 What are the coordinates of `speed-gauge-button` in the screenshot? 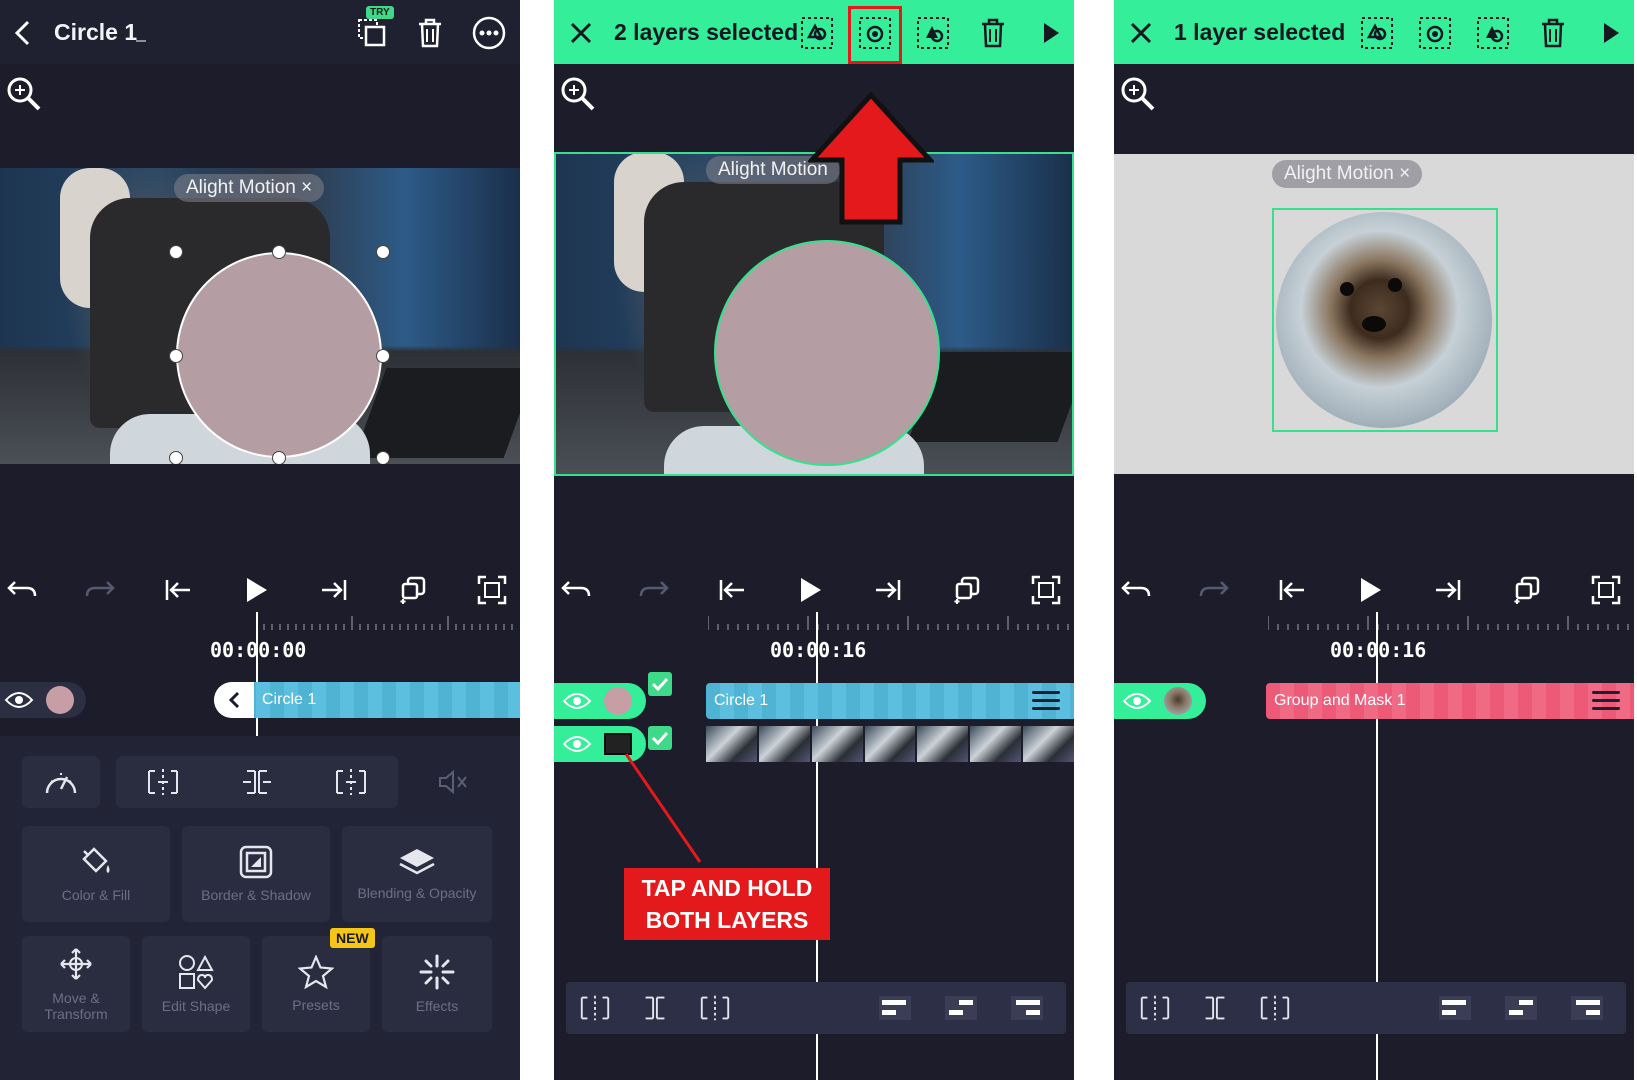 It's located at (61, 782).